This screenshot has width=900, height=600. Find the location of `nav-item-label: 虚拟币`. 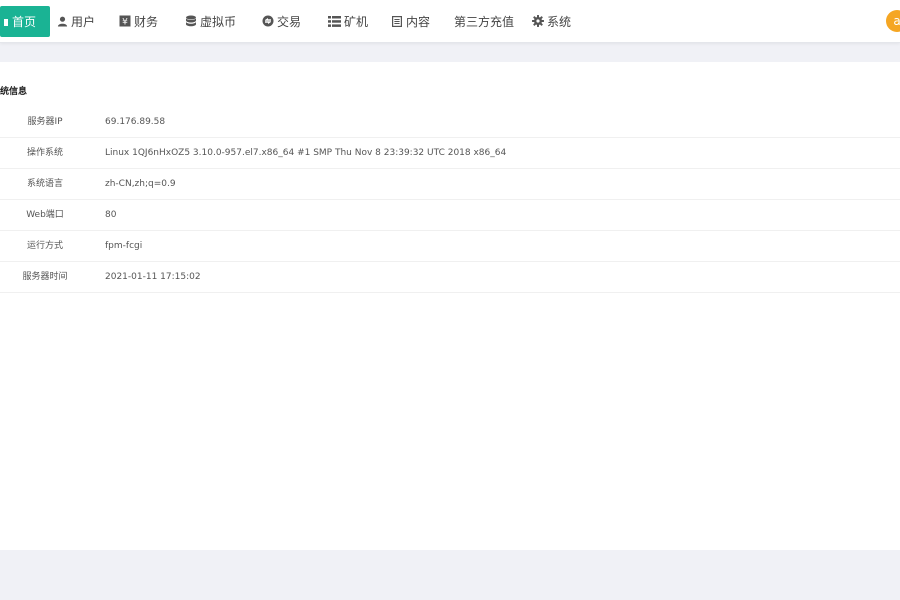

nav-item-label: 虚拟币 is located at coordinates (218, 21).